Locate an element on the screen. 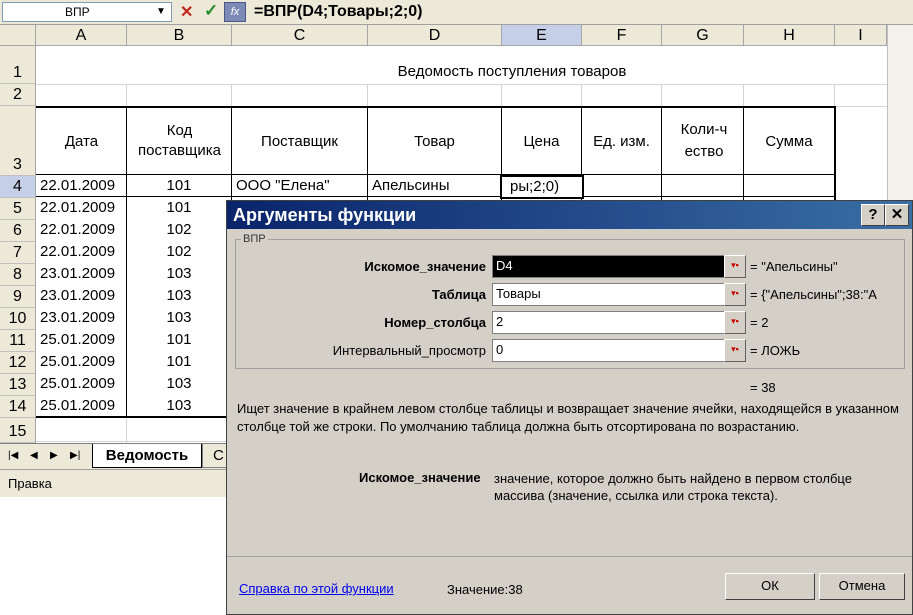 The height and width of the screenshot is (615, 913). range-lookup-input: 0 is located at coordinates (610, 350).